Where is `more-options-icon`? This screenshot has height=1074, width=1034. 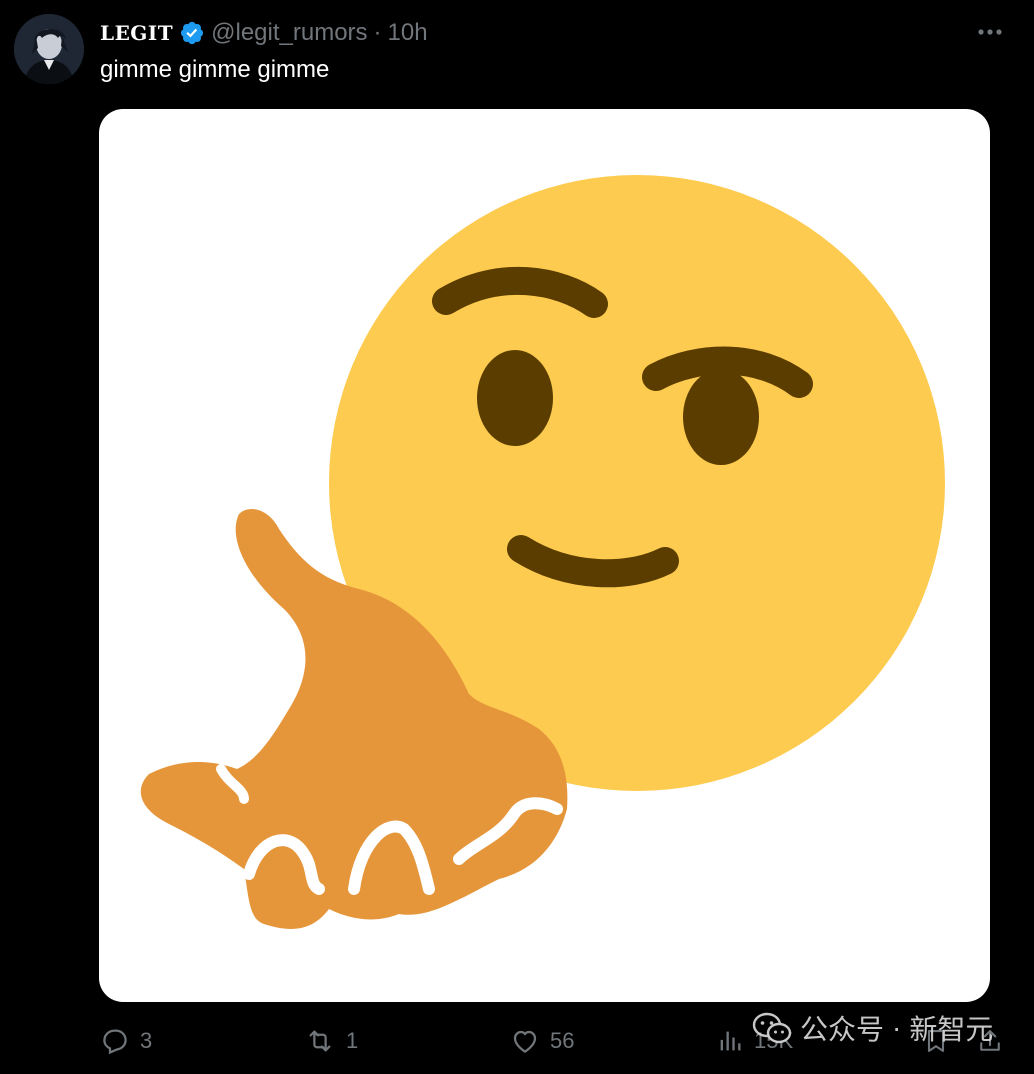 more-options-icon is located at coordinates (990, 32).